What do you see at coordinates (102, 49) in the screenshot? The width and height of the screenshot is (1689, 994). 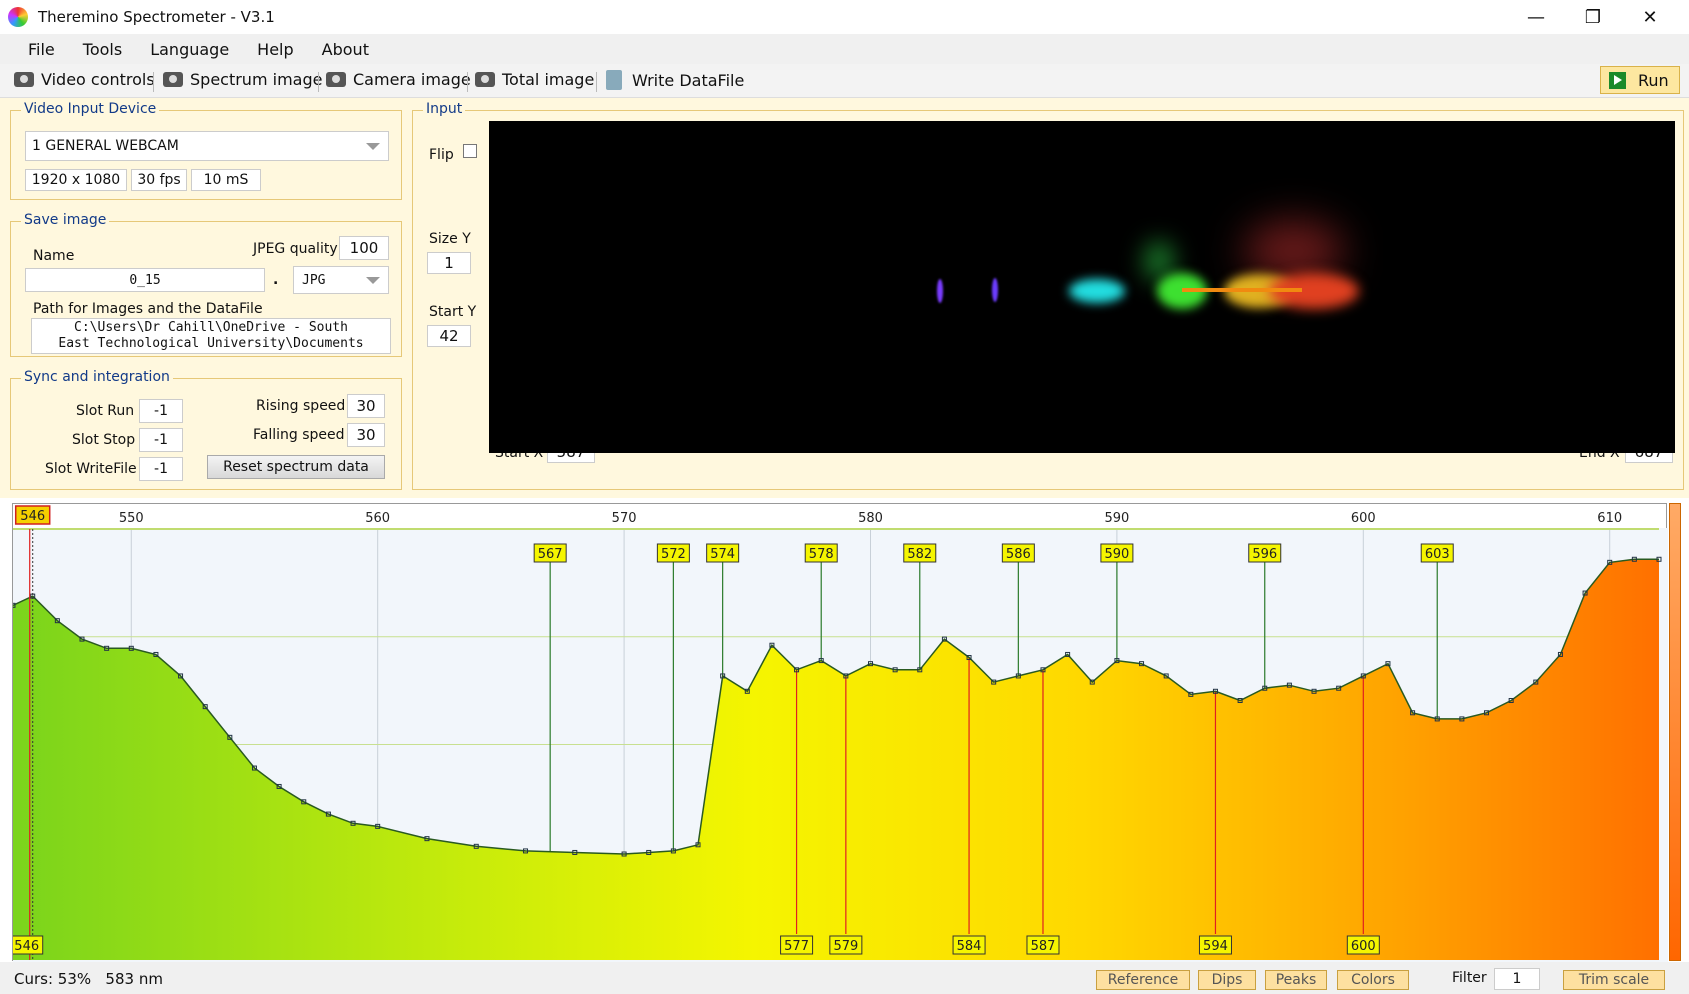 I see `menu-tools: Tools` at bounding box center [102, 49].